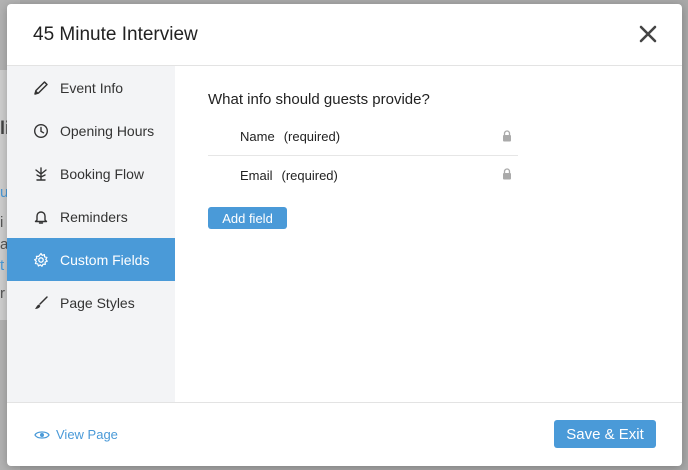  I want to click on sidebar-item-label: Event Info, so click(92, 87).